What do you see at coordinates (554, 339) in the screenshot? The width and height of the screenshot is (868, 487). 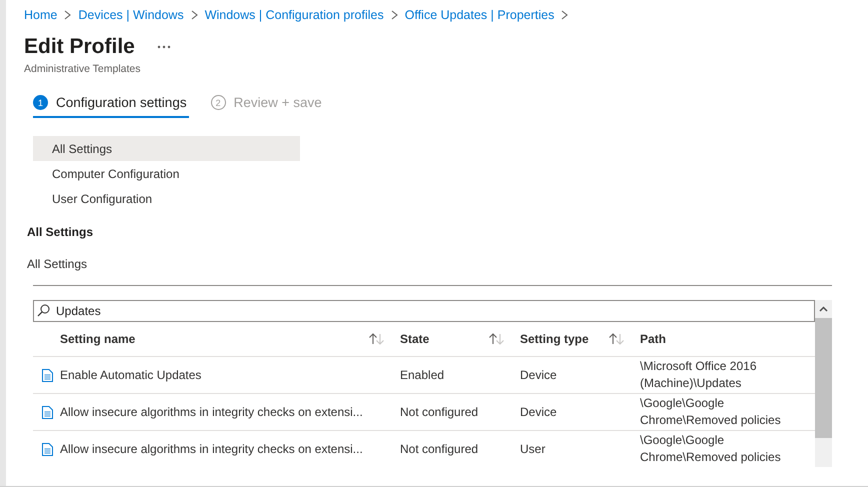 I see `column-header: Setting type` at bounding box center [554, 339].